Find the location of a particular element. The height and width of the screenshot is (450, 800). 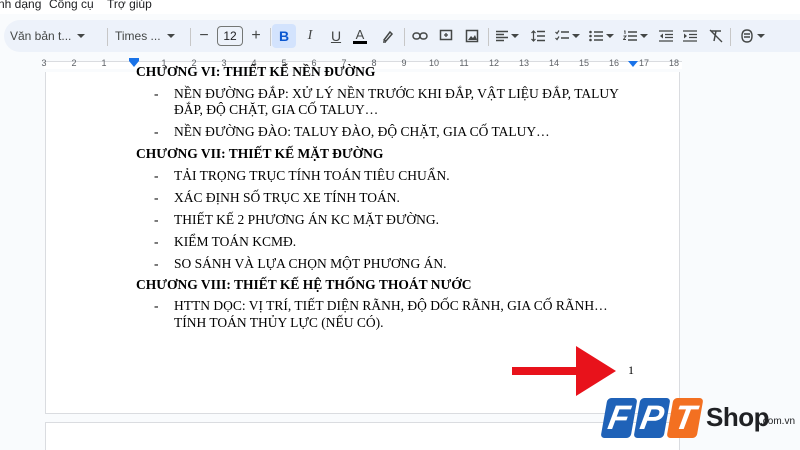

text-color-letter: A is located at coordinates (360, 34).